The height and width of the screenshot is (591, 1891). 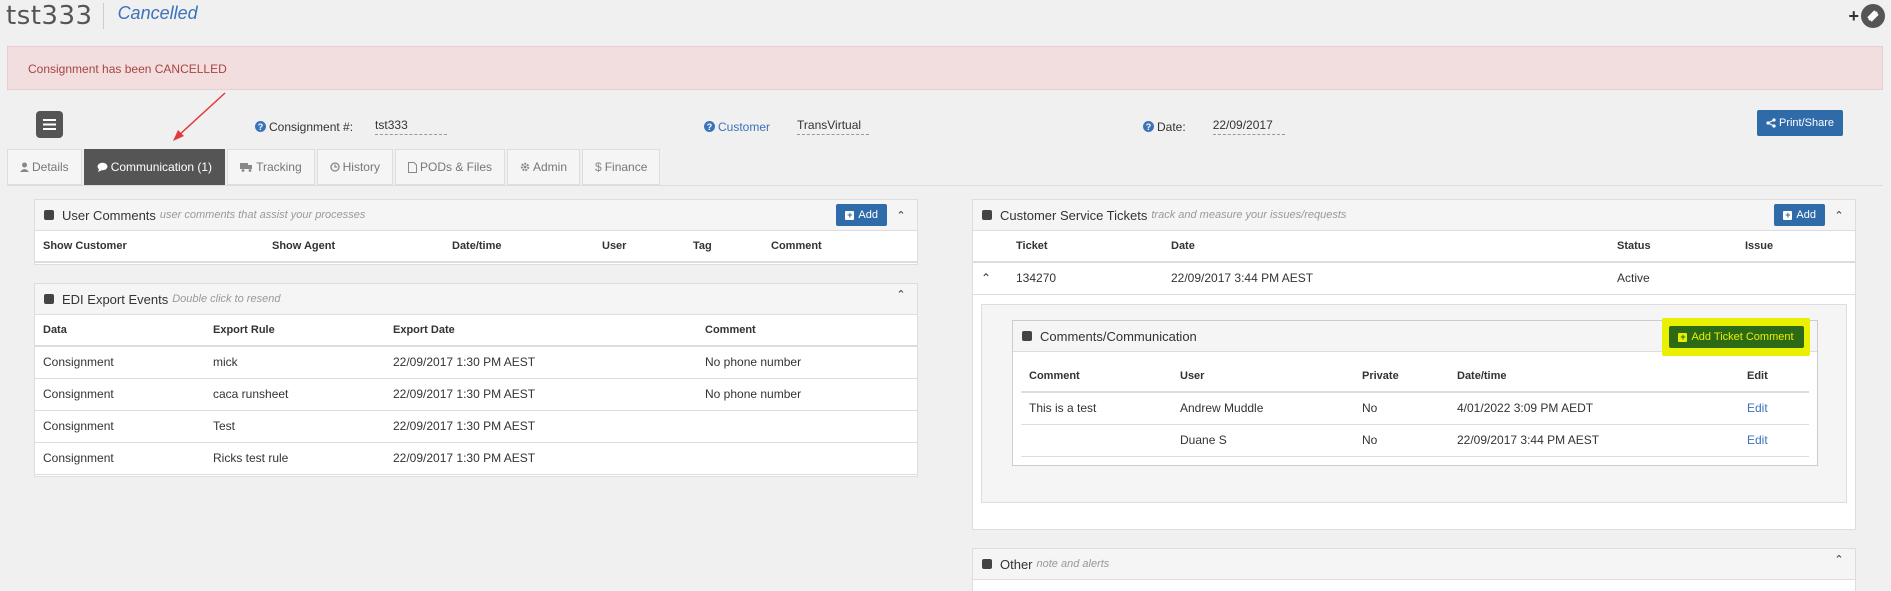 I want to click on tab-admin: Admin, so click(x=544, y=167).